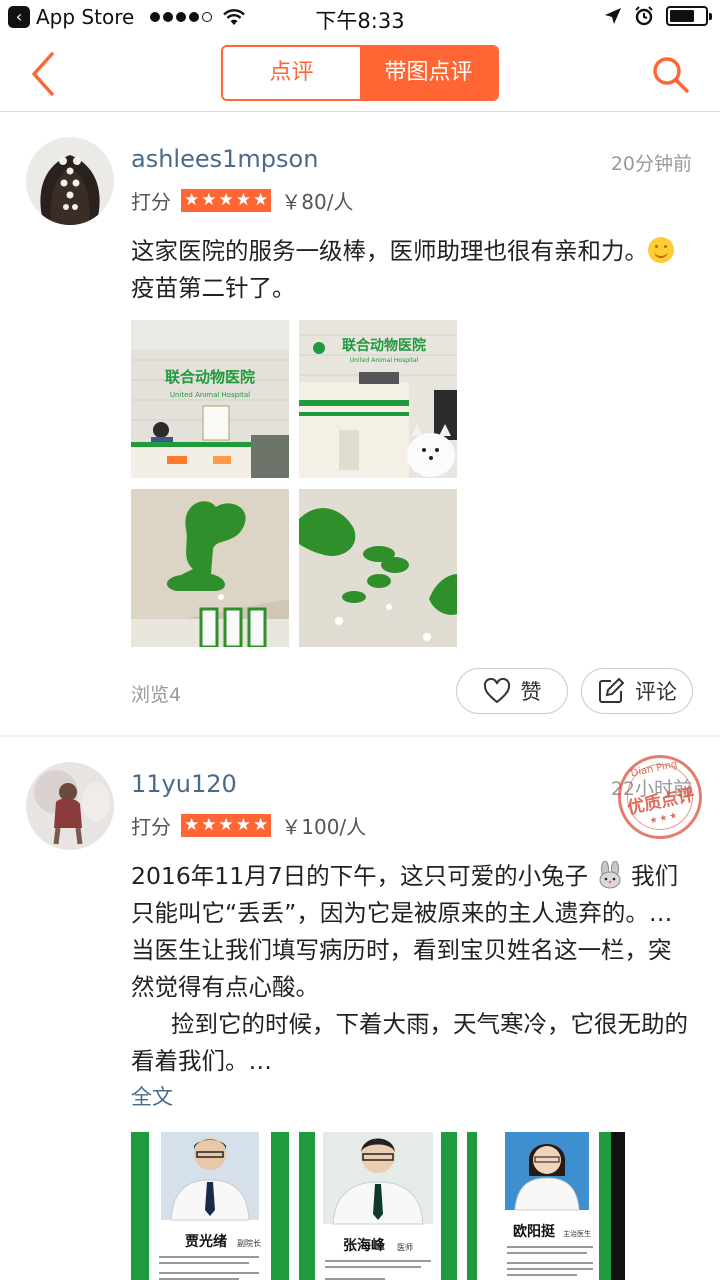 This screenshot has width=720, height=1280. Describe the element at coordinates (577, 1233) in the screenshot. I see `doctor-title: 主治医生` at that location.